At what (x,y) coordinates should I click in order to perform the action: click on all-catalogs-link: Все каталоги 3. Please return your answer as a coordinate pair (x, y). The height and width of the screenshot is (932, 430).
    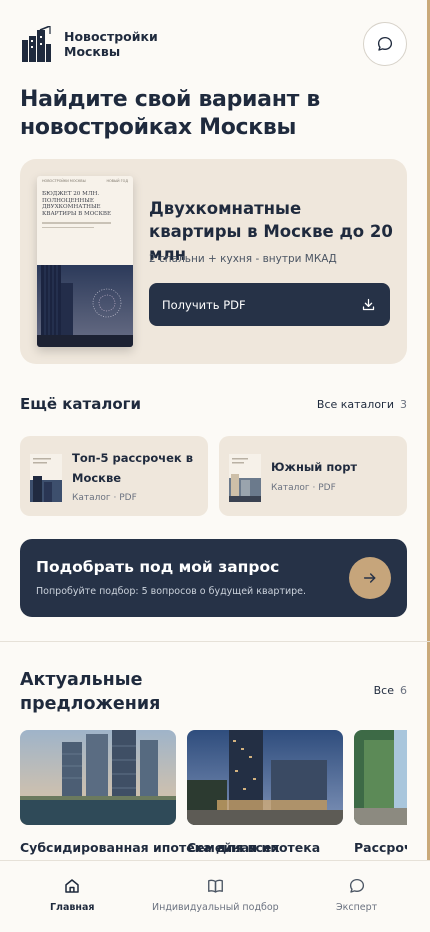
    Looking at the image, I should click on (362, 404).